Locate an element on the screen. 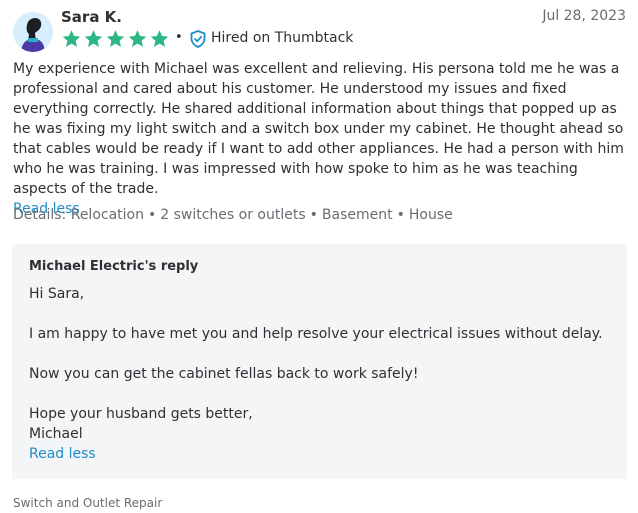  detail-item: 2 switches or outlets is located at coordinates (233, 215).